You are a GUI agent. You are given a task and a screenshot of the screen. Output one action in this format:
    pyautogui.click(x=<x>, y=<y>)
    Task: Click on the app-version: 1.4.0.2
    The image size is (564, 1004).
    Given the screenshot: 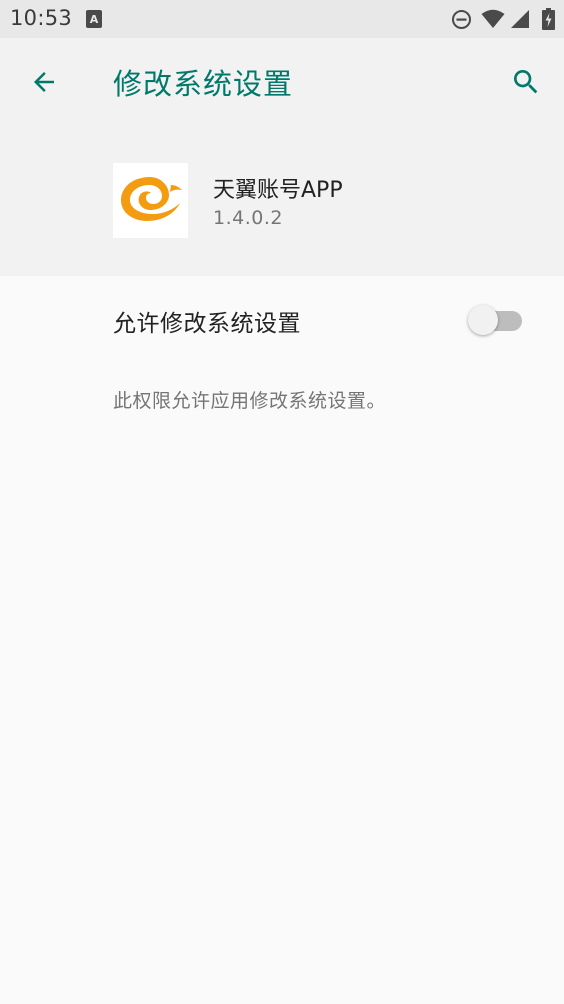 What is the action you would take?
    pyautogui.click(x=248, y=218)
    